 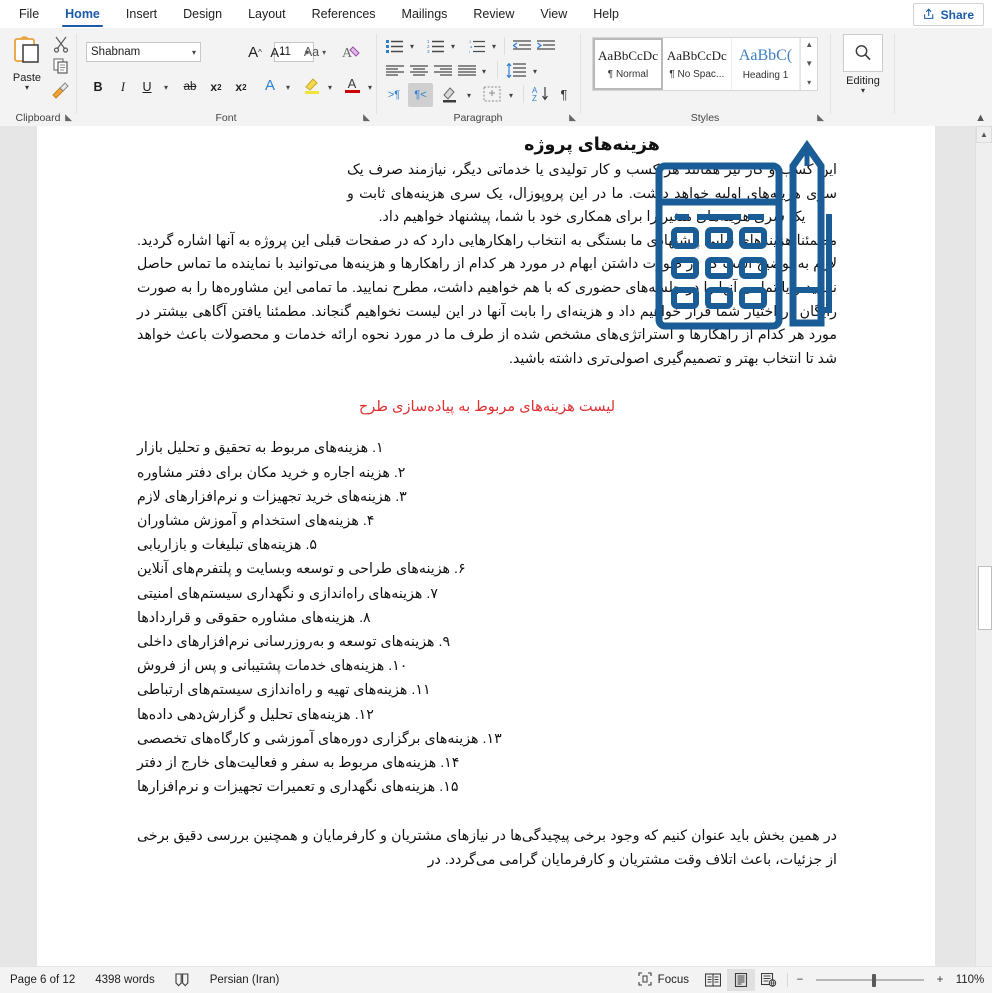 What do you see at coordinates (809, 83) in the screenshot?
I see `gallery-more-icon: ▾` at bounding box center [809, 83].